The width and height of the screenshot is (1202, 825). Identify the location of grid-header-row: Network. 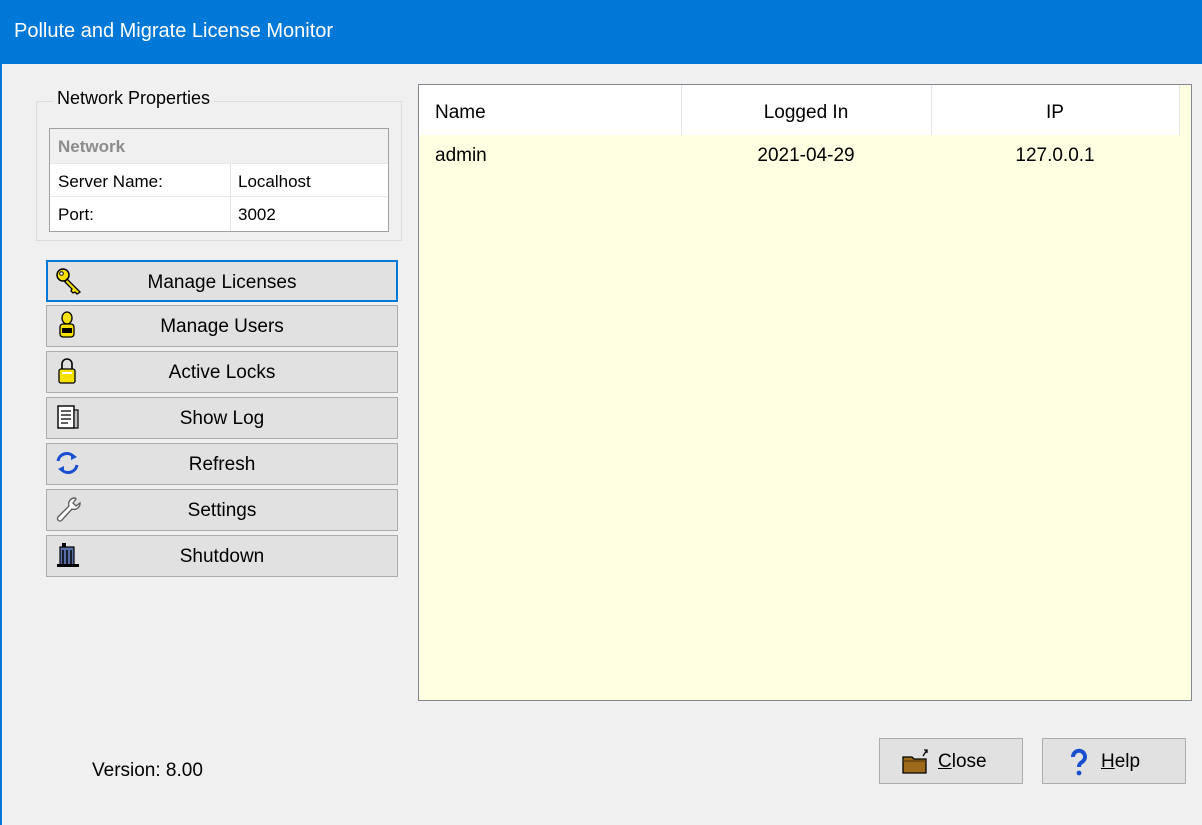
(219, 146).